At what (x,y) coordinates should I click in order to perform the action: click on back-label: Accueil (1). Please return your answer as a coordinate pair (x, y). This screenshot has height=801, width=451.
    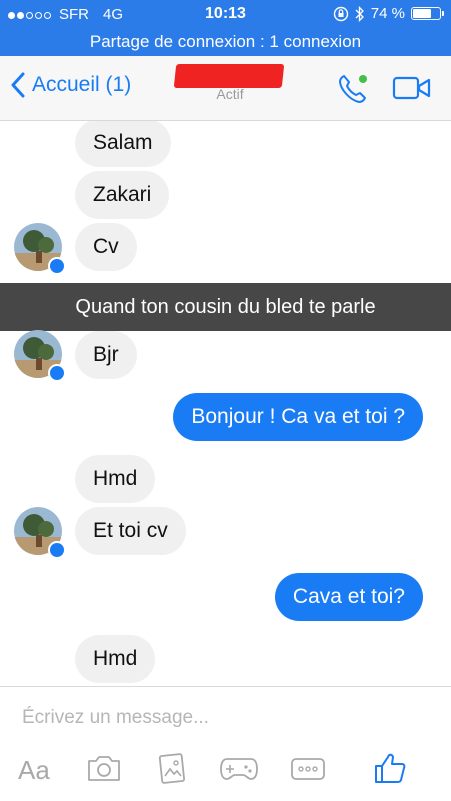
    Looking at the image, I should click on (82, 84).